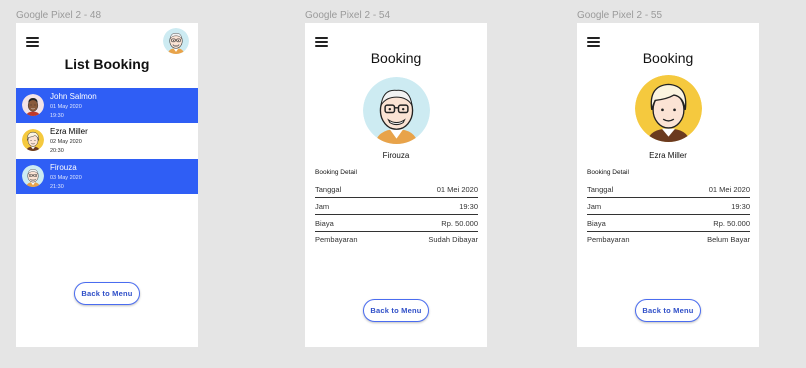 Image resolution: width=806 pixels, height=368 pixels. I want to click on user-avatar, so click(176, 41).